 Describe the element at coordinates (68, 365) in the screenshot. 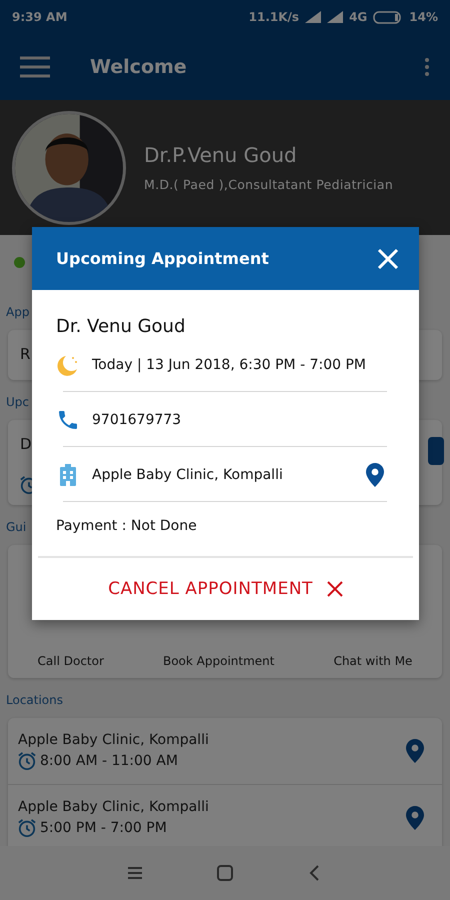

I see `moon-icon` at that location.